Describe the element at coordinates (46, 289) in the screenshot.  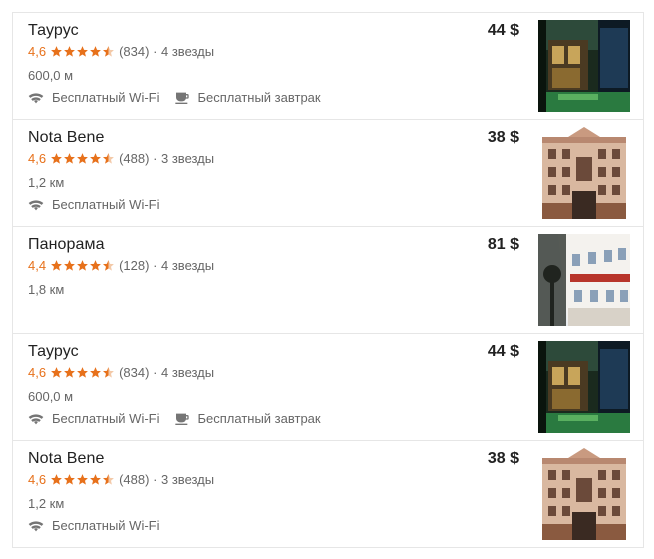
I see `distance: 1,8 км` at that location.